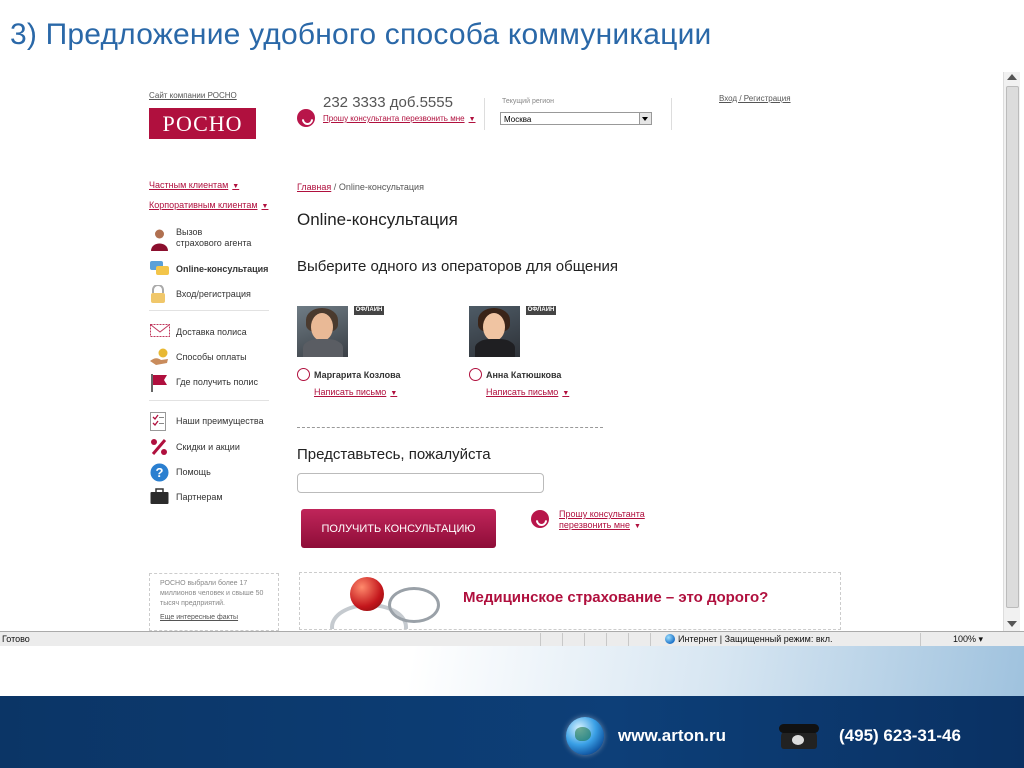 This screenshot has height=768, width=1024. Describe the element at coordinates (200, 239) in the screenshot. I see `sidebar-item-call-agent: Вызов страхового агента` at that location.